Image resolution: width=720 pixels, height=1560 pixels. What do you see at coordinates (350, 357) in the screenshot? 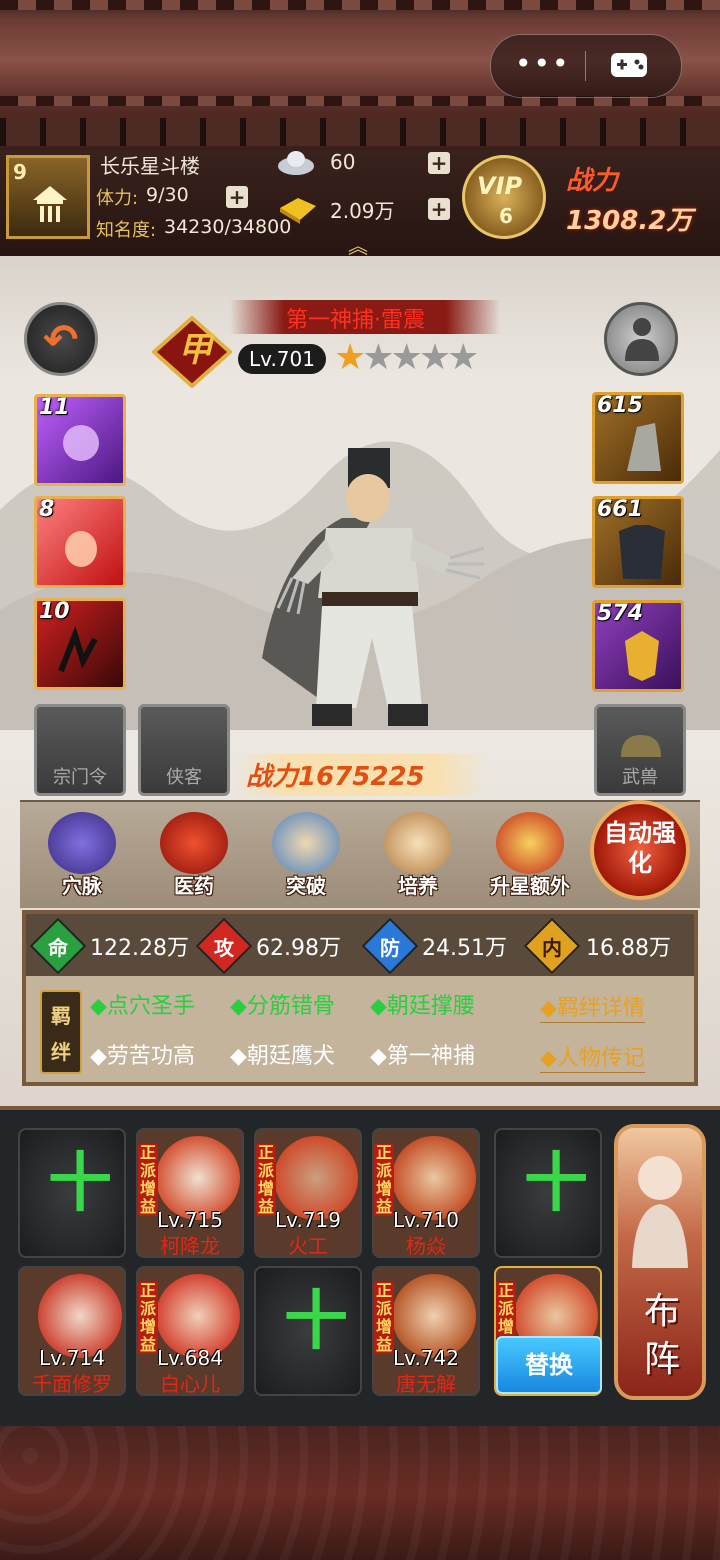
I see `star-filled-icon: ★` at bounding box center [350, 357].